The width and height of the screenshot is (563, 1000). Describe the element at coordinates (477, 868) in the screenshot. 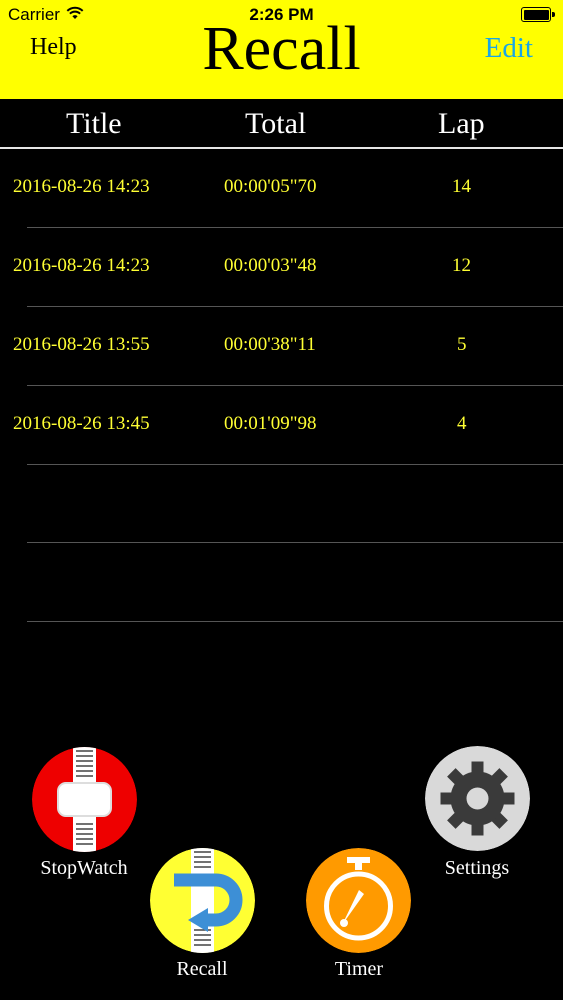

I see `settings-label: Settings` at that location.